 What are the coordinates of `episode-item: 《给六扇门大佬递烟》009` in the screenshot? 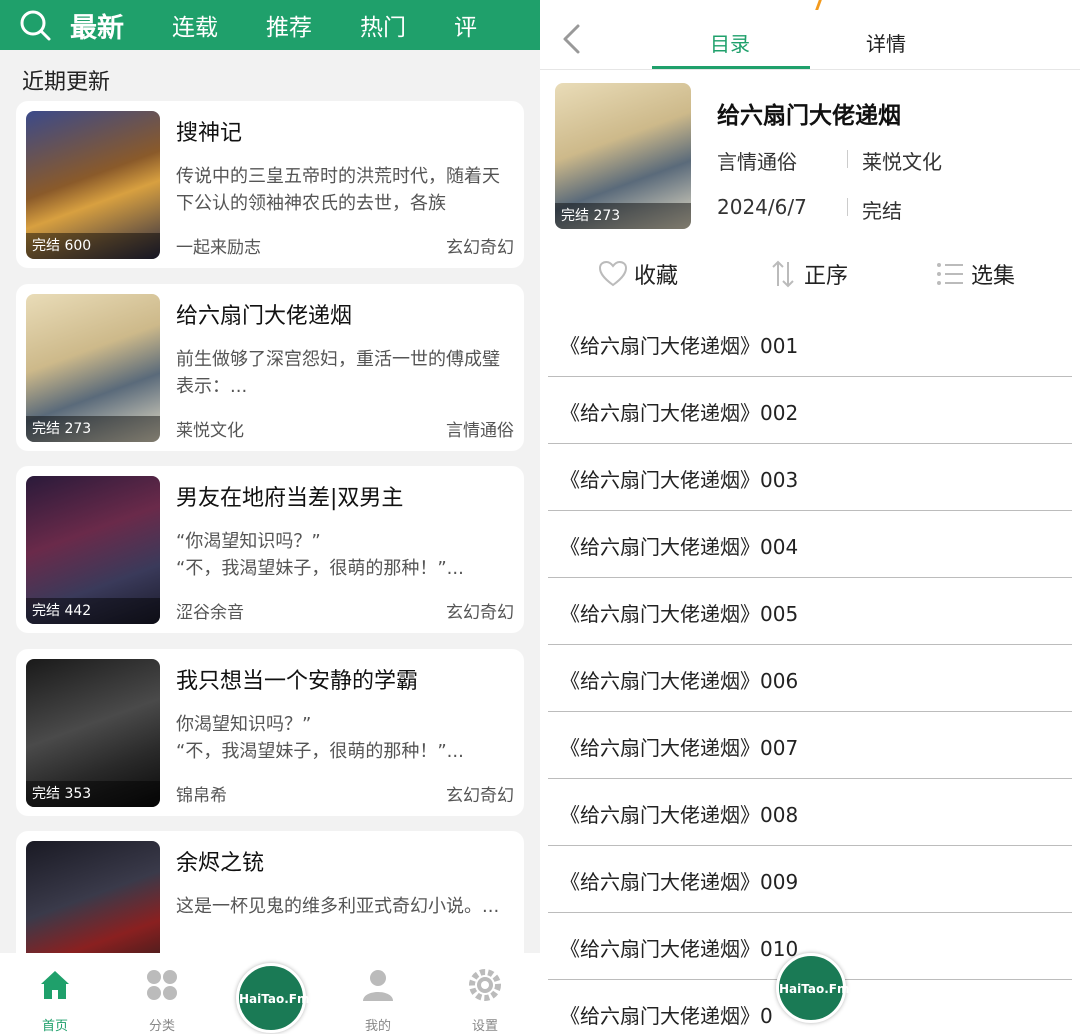 It's located at (810, 879).